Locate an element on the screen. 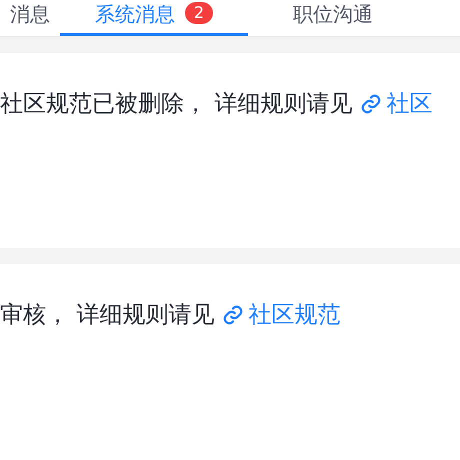  tab: 消息 is located at coordinates (30, 18).